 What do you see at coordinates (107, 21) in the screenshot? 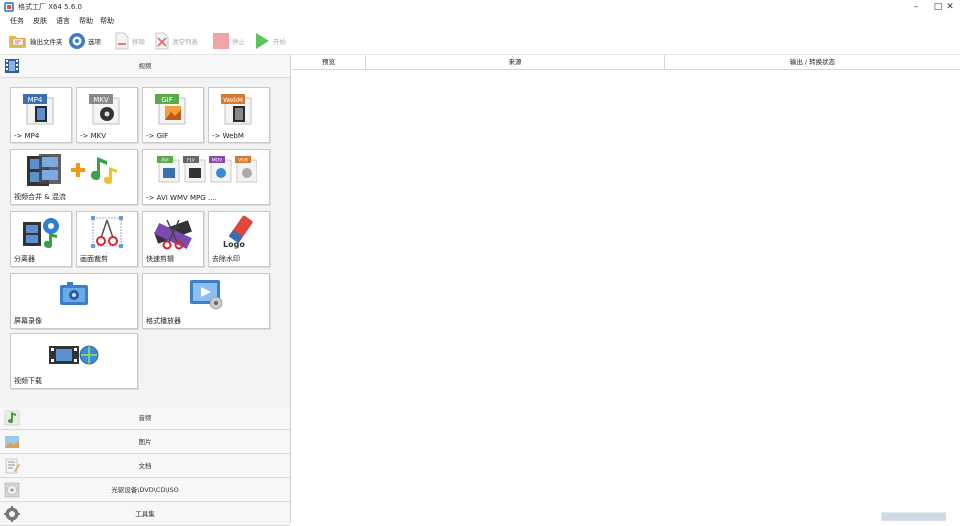
I see `menu-help-2: 帮助` at bounding box center [107, 21].